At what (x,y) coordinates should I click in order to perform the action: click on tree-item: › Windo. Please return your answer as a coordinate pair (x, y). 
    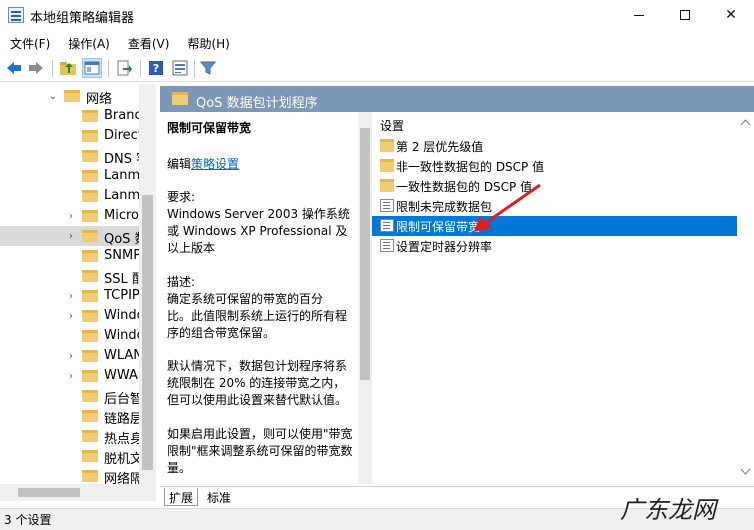
    Looking at the image, I should click on (70, 316).